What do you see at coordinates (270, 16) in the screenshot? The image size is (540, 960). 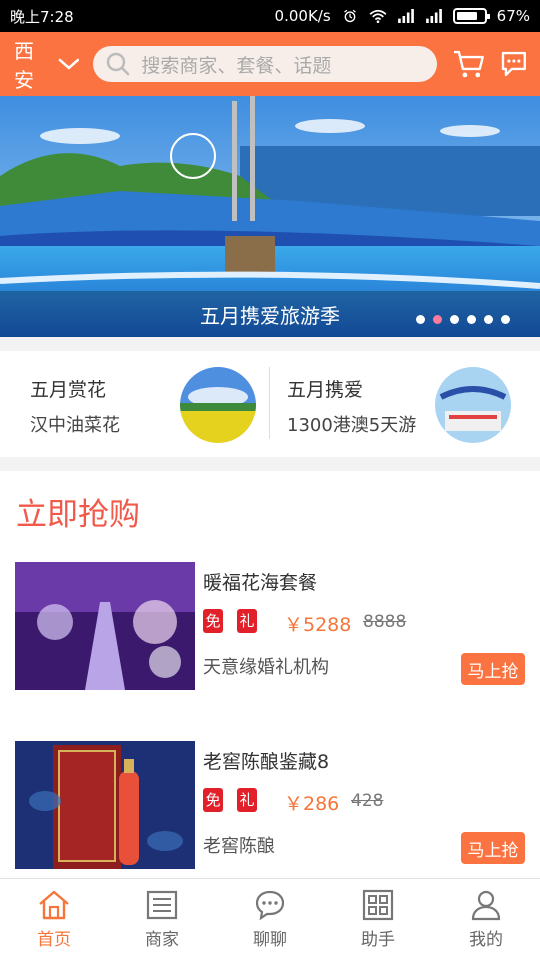 I see `status-bar: 晚上7:28 0.00K/s 67%` at bounding box center [270, 16].